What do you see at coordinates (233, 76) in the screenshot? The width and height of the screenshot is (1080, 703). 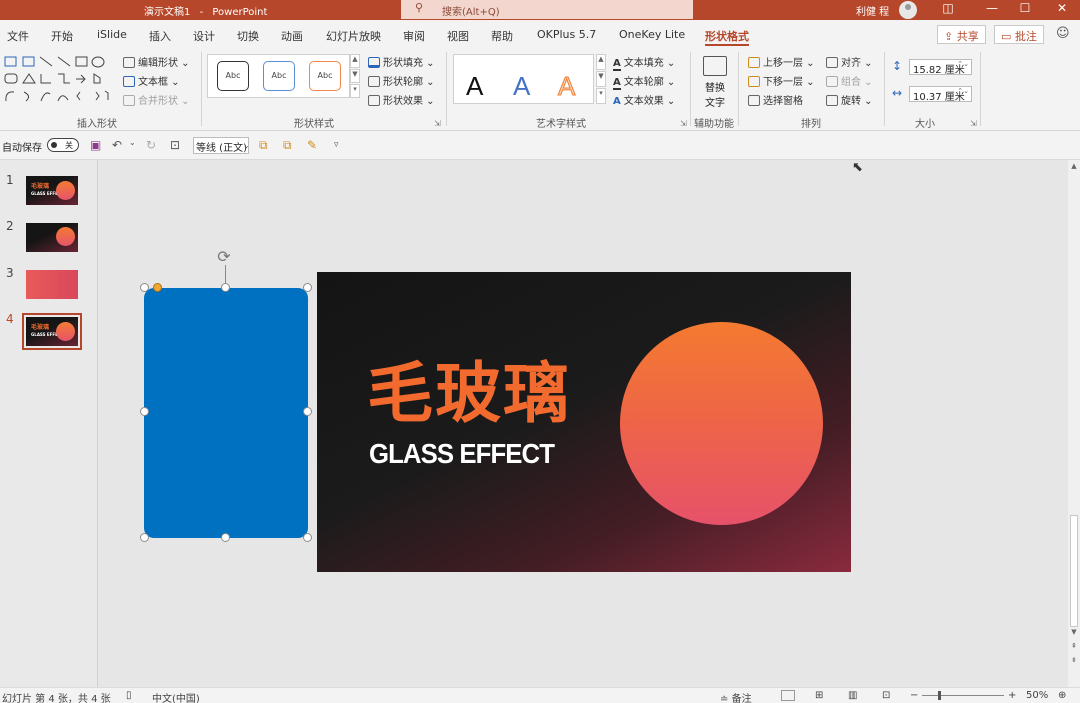 I see `shape-style-preview: Abc` at bounding box center [233, 76].